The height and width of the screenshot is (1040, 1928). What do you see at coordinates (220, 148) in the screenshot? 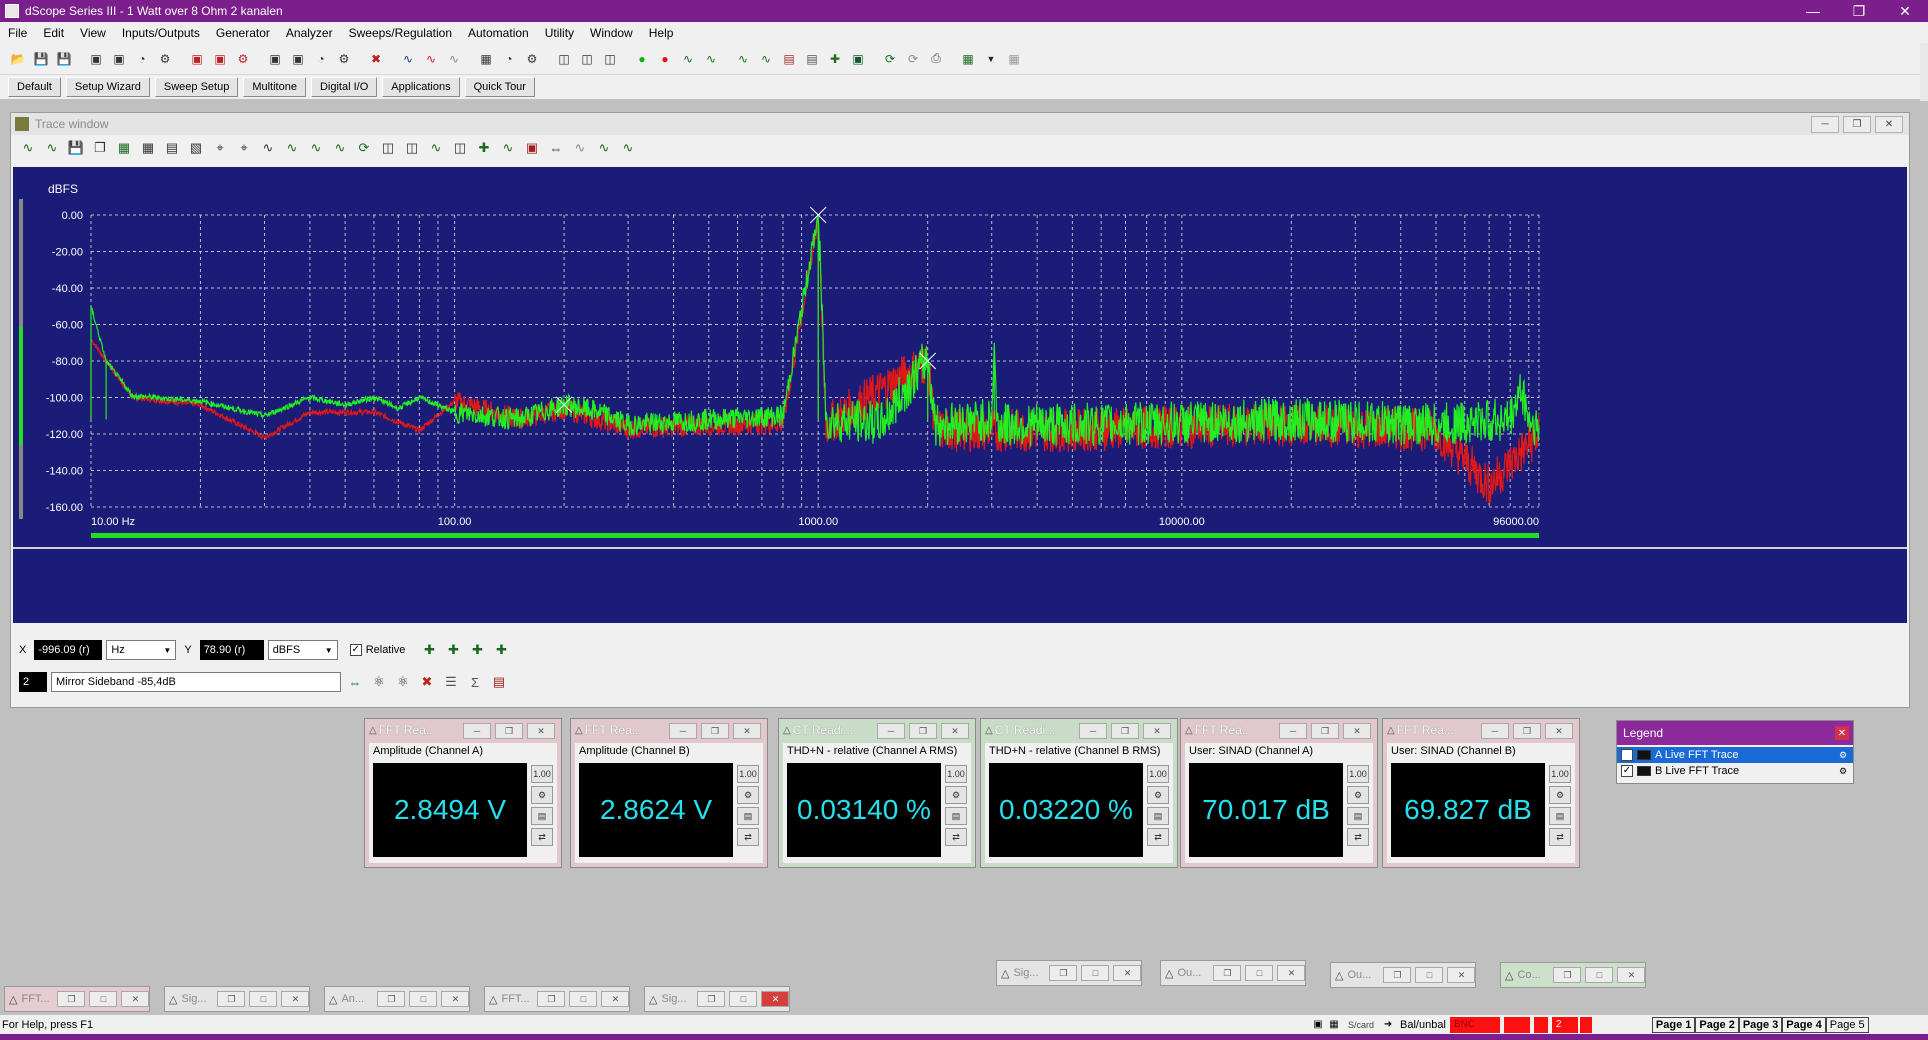
I see `zoom-fit-icon: ⌖` at bounding box center [220, 148].